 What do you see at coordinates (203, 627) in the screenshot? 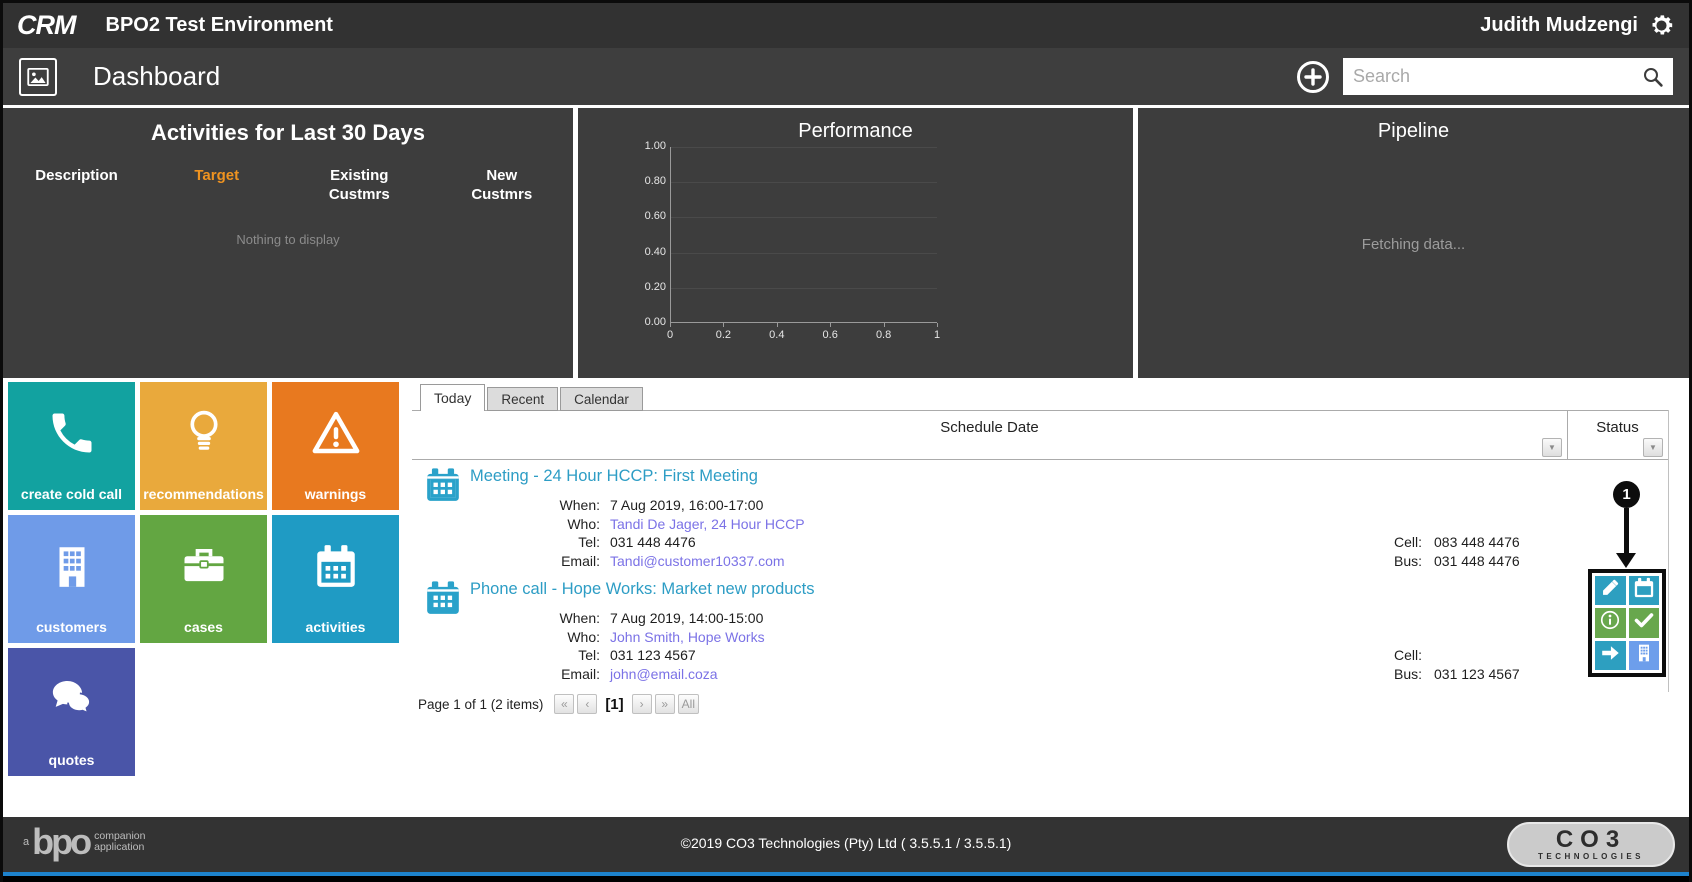
I see `tile-label: cases` at bounding box center [203, 627].